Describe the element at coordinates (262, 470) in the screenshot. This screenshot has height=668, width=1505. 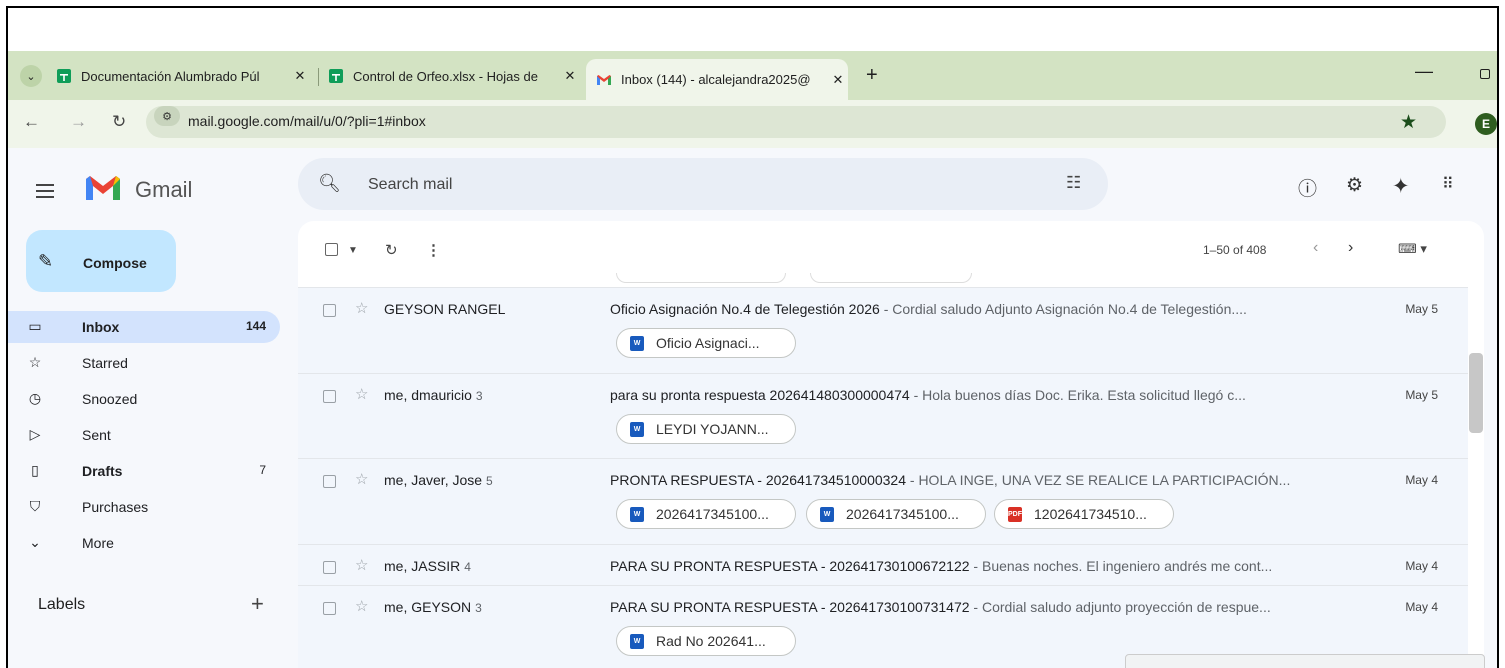
I see `draft-count: 7` at that location.